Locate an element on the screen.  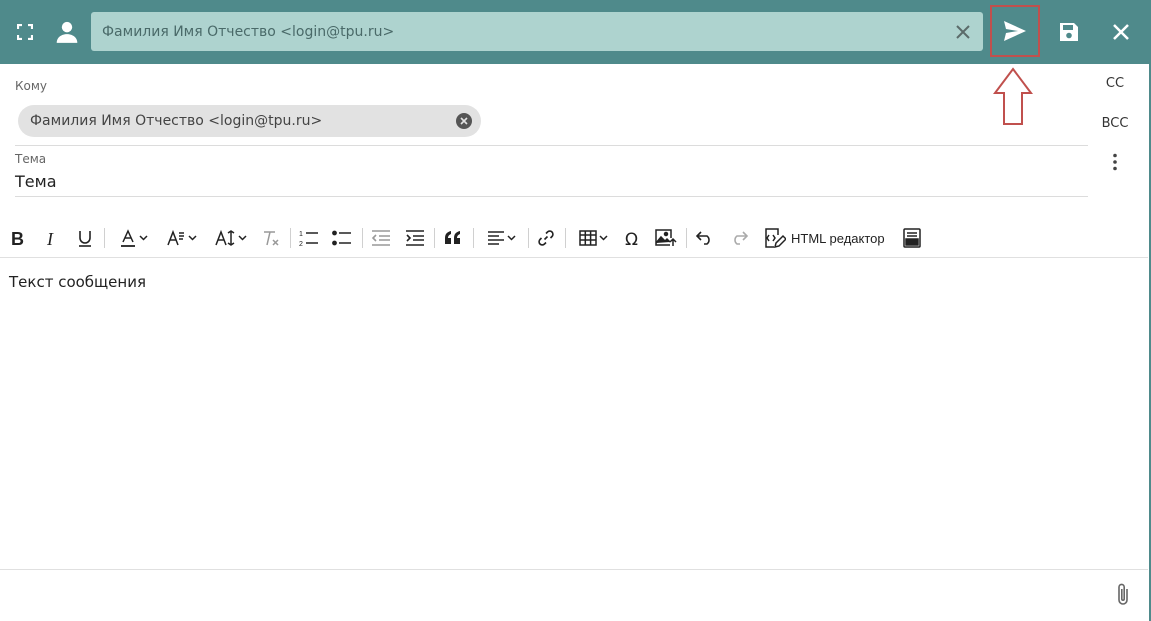
bulleted-list-icon is located at coordinates (342, 238).